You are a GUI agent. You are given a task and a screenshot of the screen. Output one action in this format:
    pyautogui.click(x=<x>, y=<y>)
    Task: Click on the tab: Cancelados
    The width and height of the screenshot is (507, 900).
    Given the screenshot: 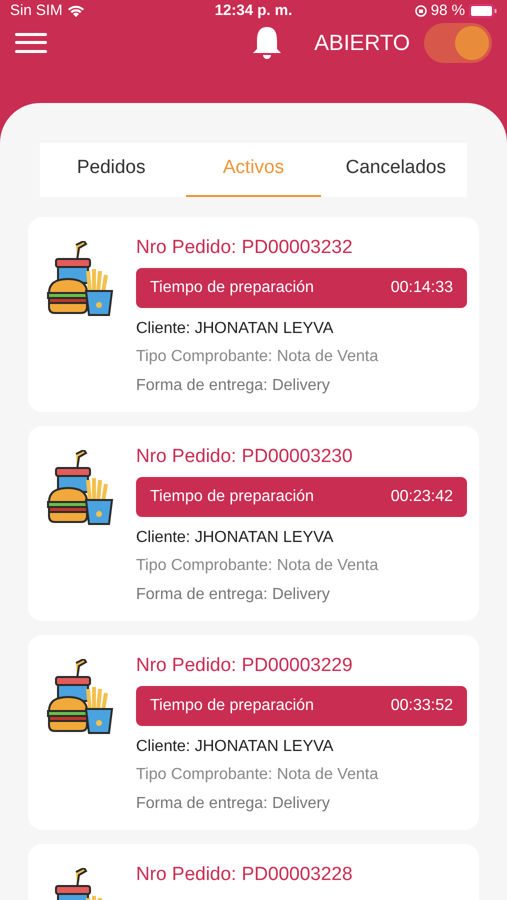 What is the action you would take?
    pyautogui.click(x=395, y=169)
    